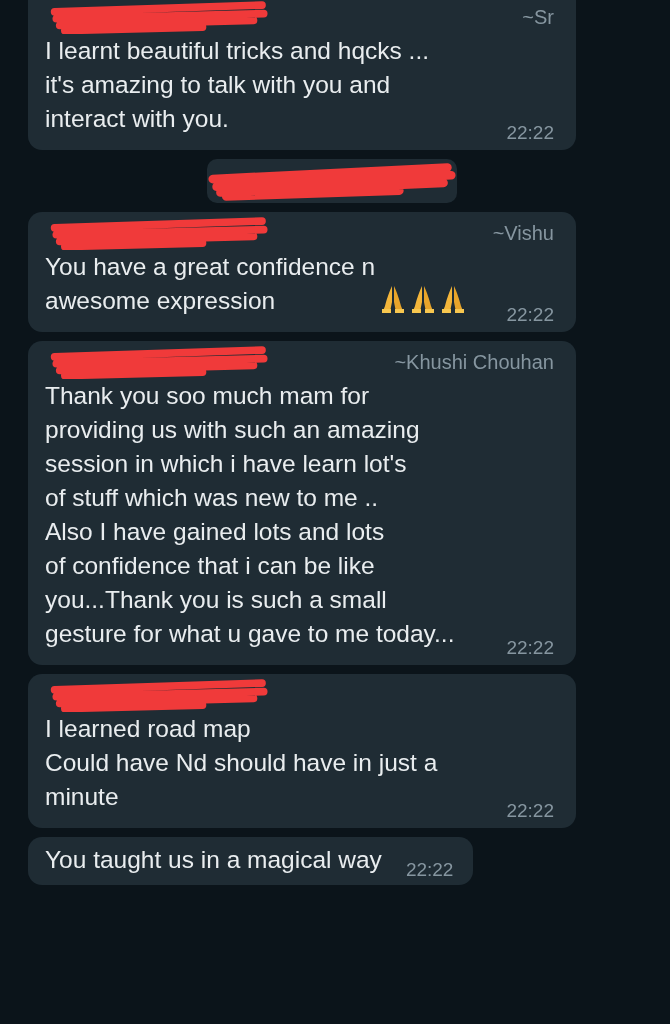 The height and width of the screenshot is (1024, 670). I want to click on message-text: You have a great confidence n awesome expression, so click(210, 284).